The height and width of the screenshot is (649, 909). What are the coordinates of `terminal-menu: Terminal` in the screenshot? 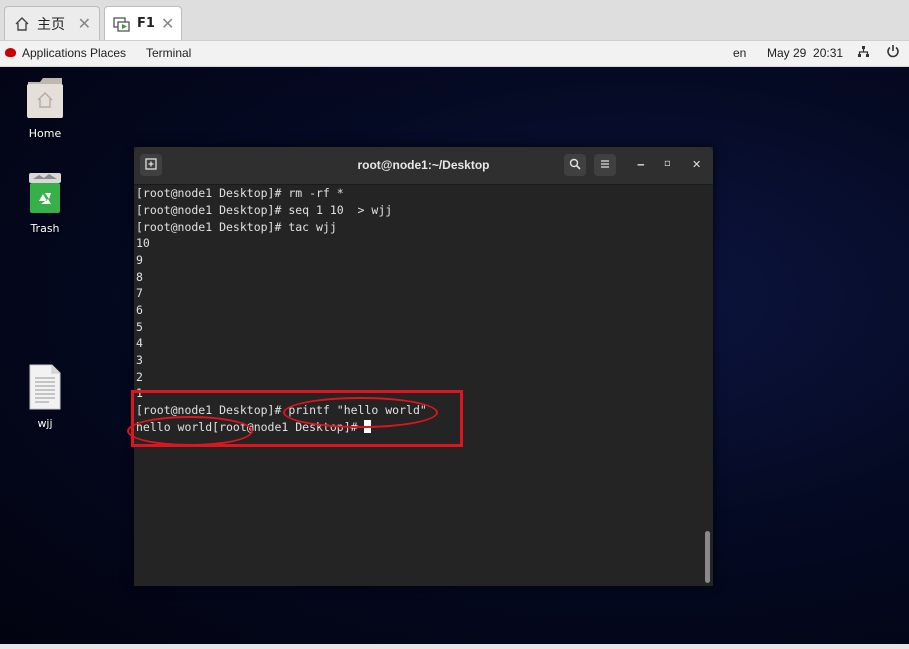 It's located at (168, 53).